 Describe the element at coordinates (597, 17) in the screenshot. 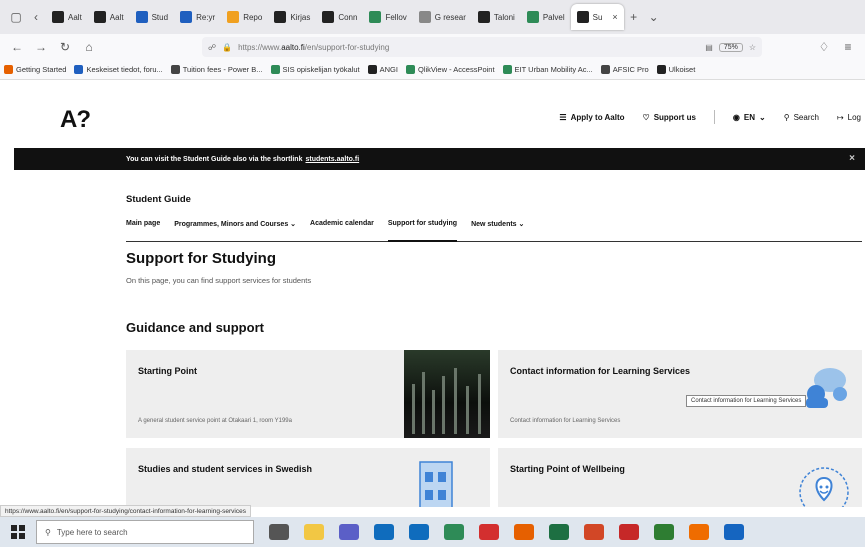

I see `browser-tab: Su ×` at that location.